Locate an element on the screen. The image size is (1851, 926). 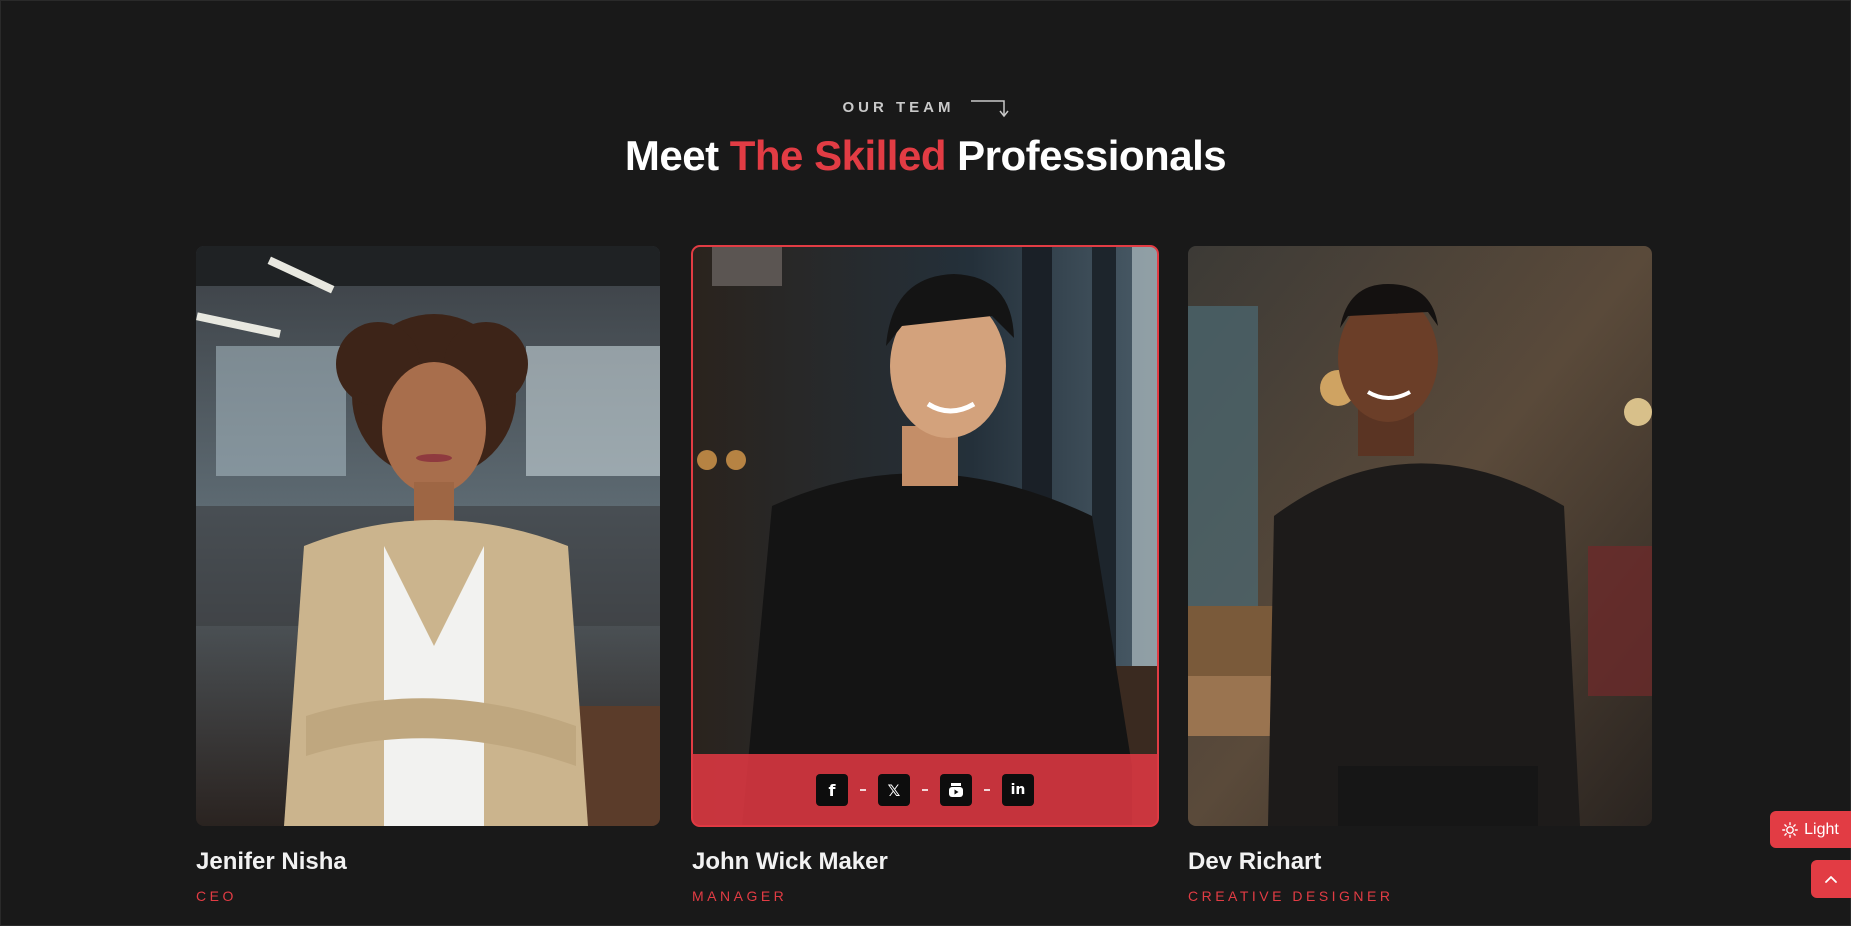
heading-suffix: Professionals is located at coordinates (1092, 155).